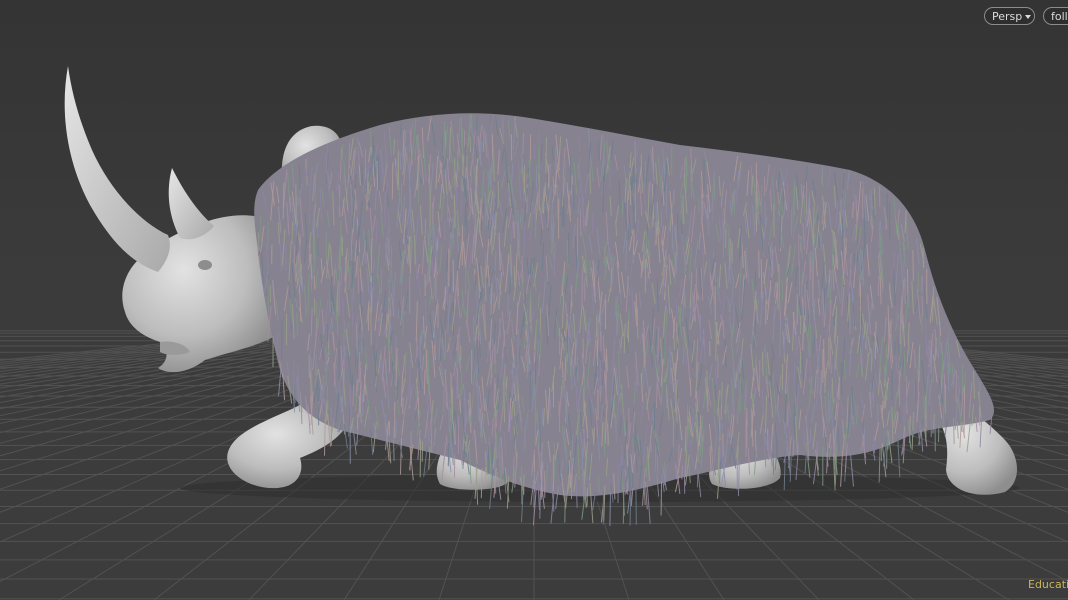  I want to click on rear-horn, so click(191, 204).